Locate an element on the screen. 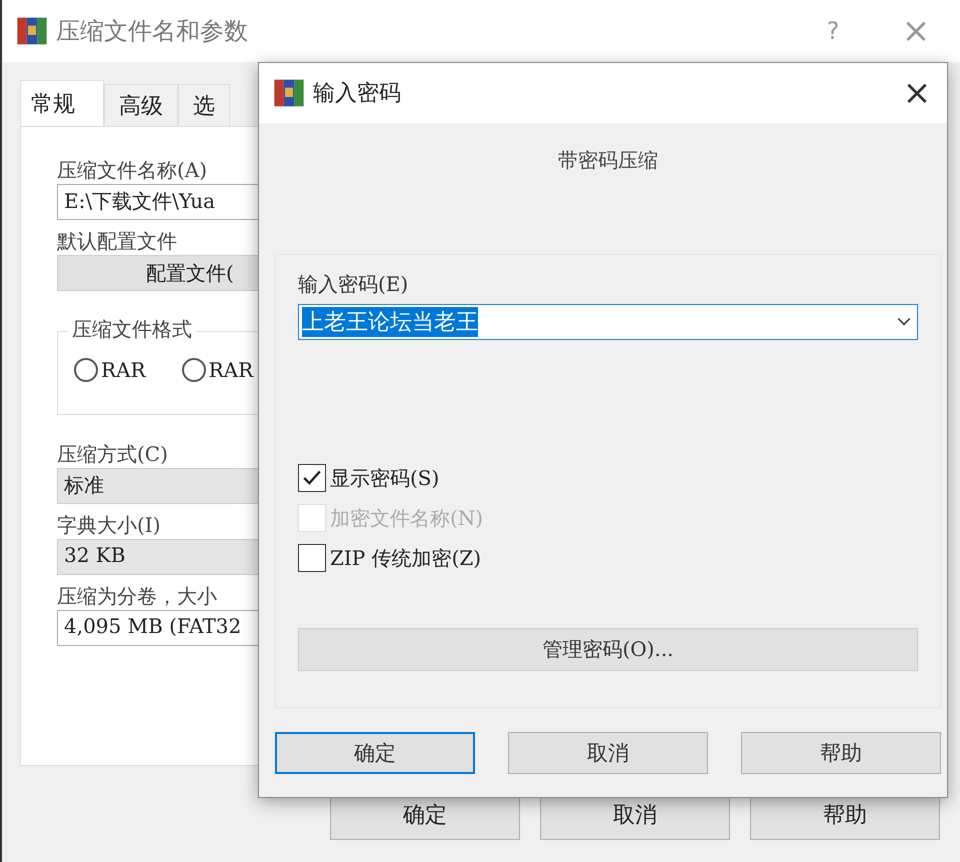 Image resolution: width=960 pixels, height=862 pixels. dialog-title: 输入密码 is located at coordinates (357, 94).